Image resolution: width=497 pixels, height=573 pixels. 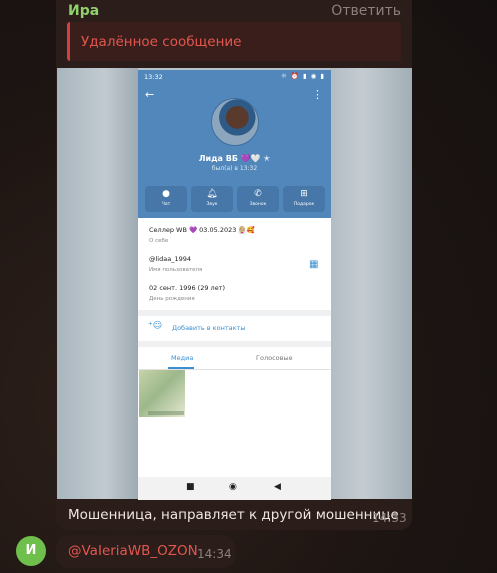 I want to click on media-tabs: Медиа Голосовые, so click(x=234, y=358).